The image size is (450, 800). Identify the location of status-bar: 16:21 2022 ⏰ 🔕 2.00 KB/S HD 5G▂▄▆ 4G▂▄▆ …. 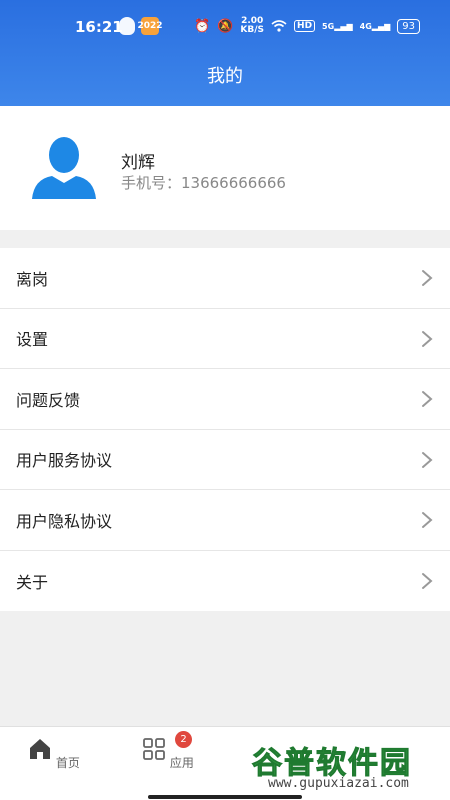
(225, 26).